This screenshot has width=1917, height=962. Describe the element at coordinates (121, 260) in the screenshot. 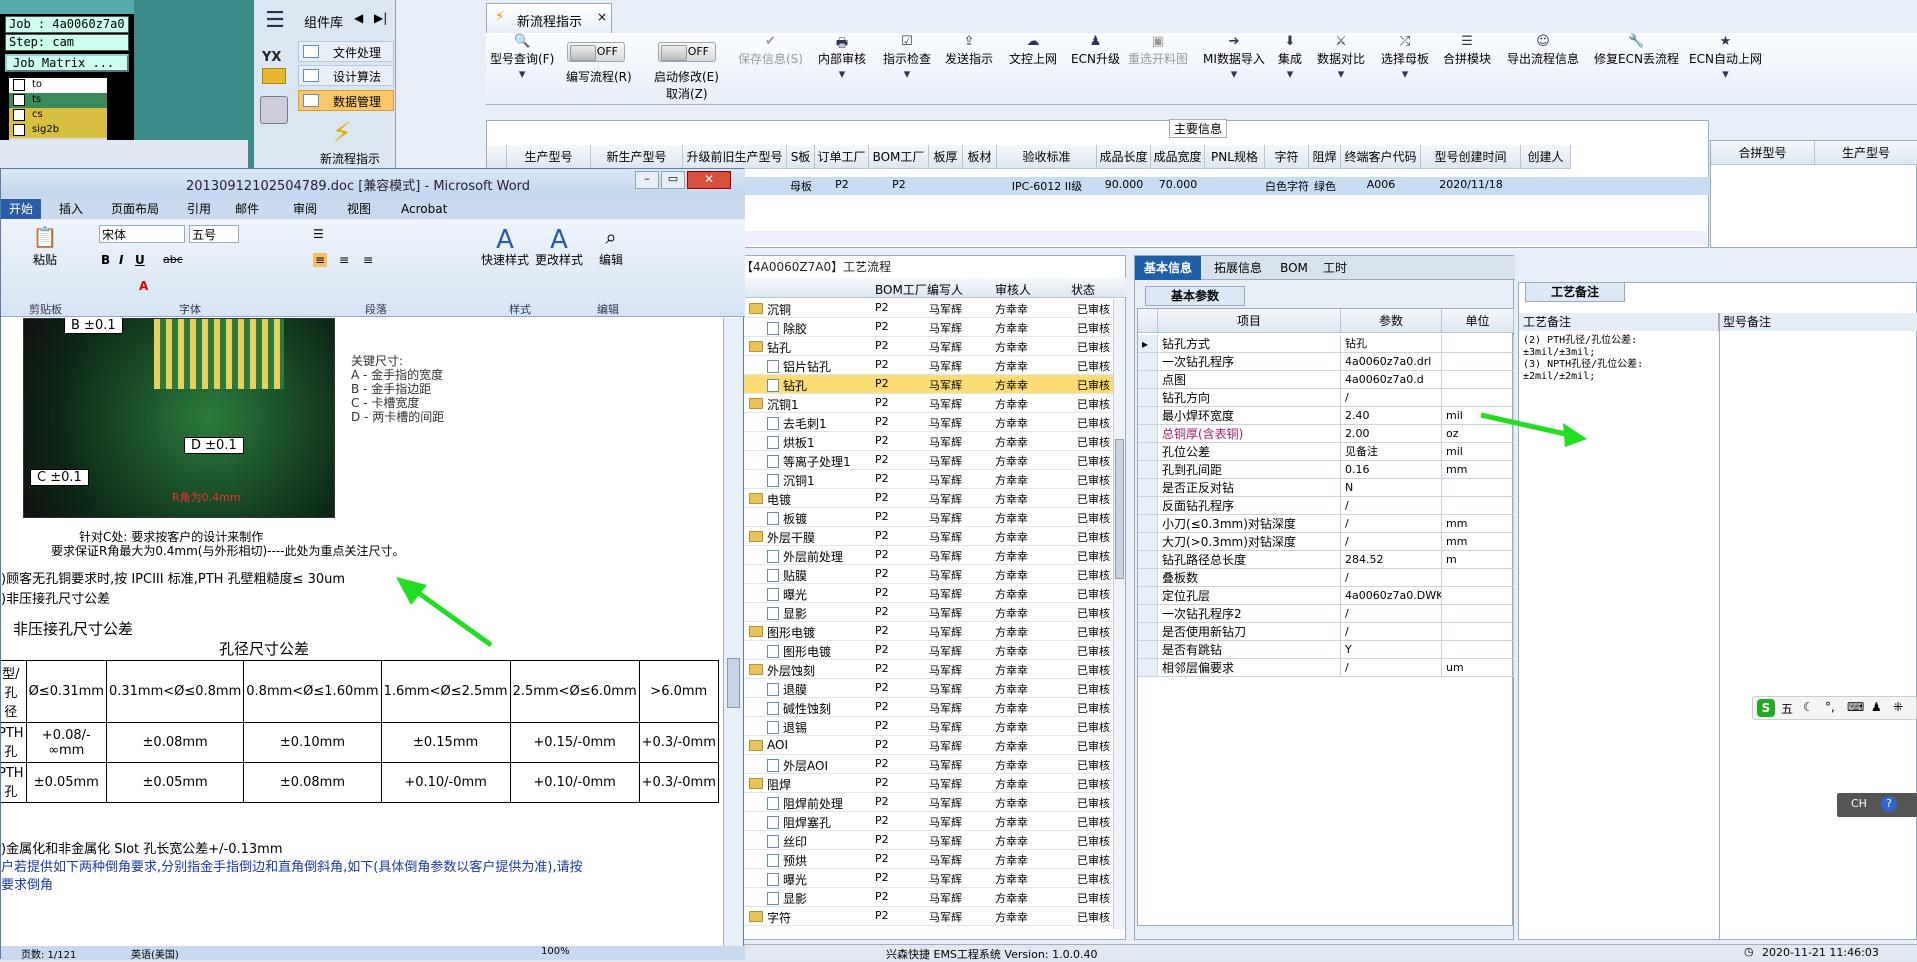

I see `italic-button: I` at that location.